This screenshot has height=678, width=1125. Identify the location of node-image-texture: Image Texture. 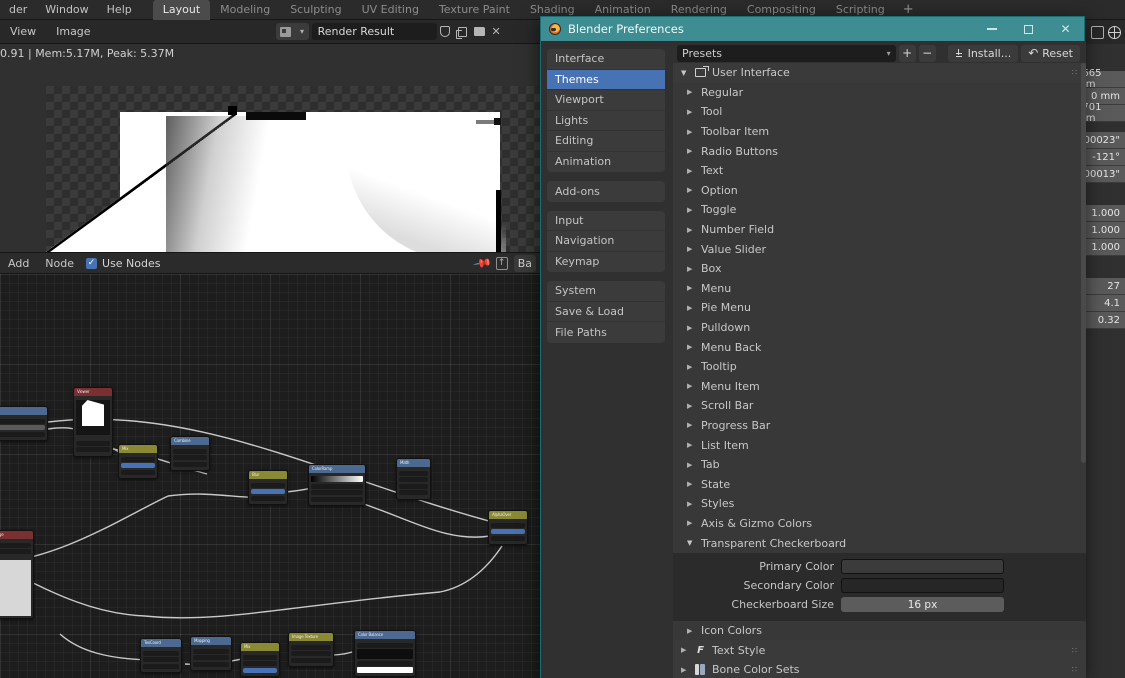
(311, 649).